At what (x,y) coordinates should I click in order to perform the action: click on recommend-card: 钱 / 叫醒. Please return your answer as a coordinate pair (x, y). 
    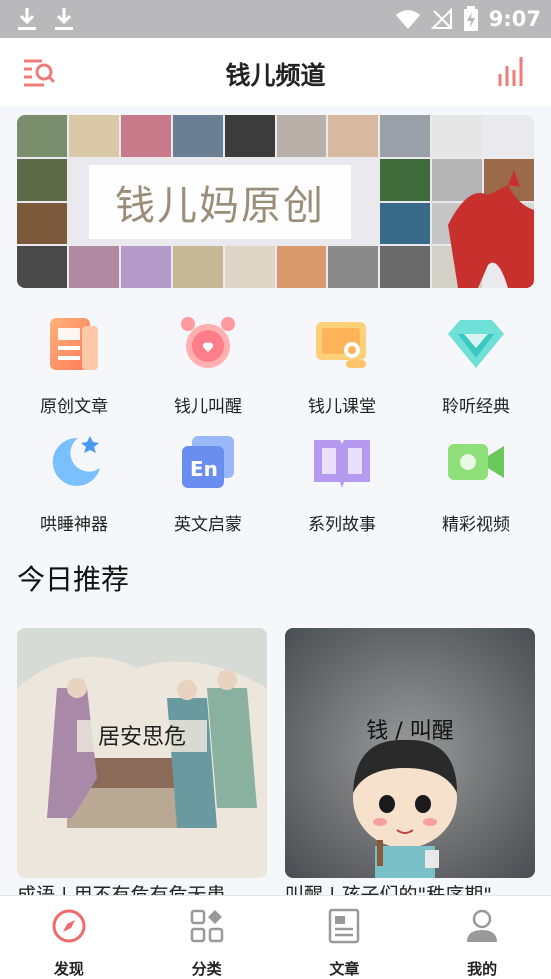
    Looking at the image, I should click on (410, 753).